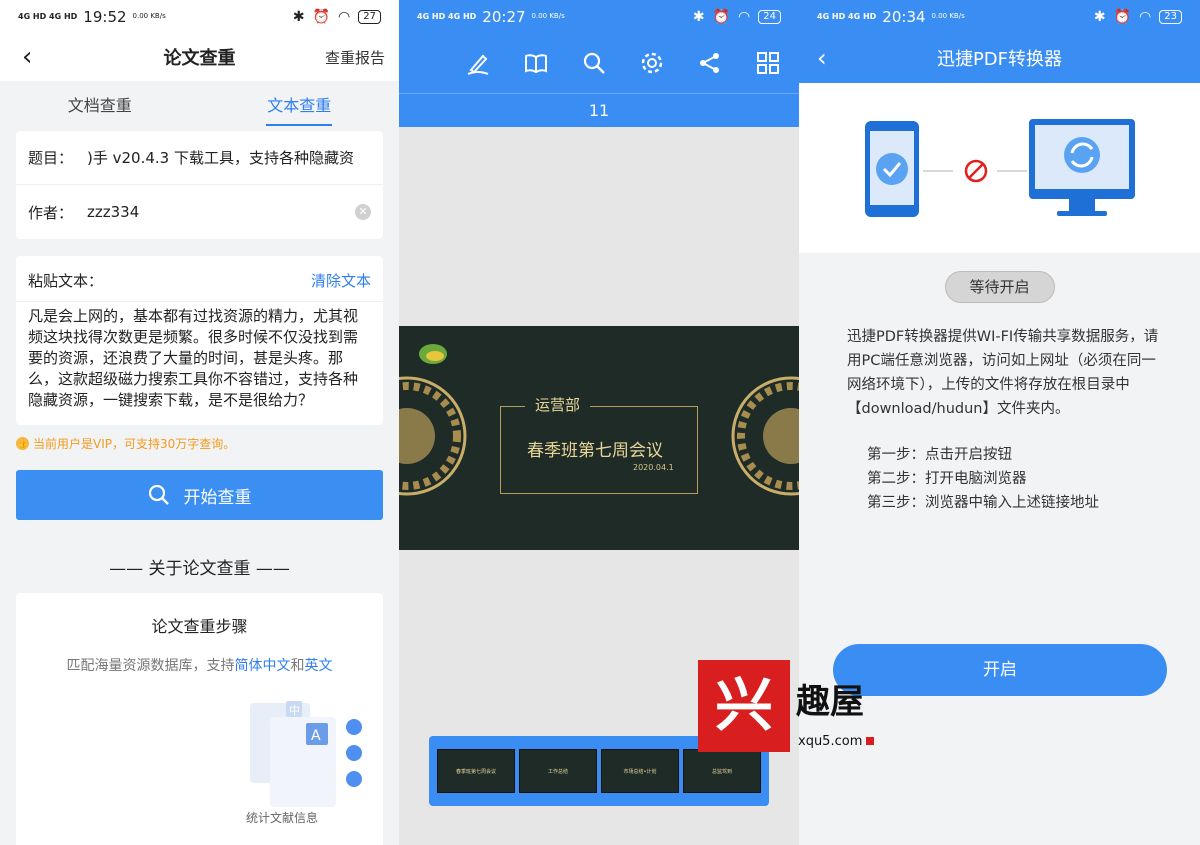  I want to click on waiting-status-badge: 等待开启, so click(999, 287).